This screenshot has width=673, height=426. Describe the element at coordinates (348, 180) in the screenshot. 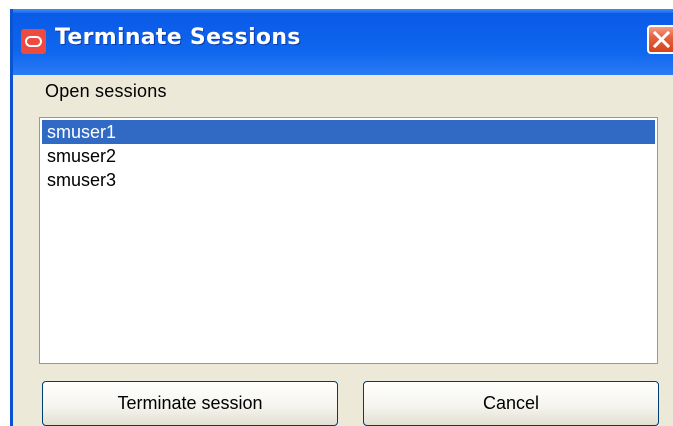

I see `session-item-smuser3: smuser3` at that location.